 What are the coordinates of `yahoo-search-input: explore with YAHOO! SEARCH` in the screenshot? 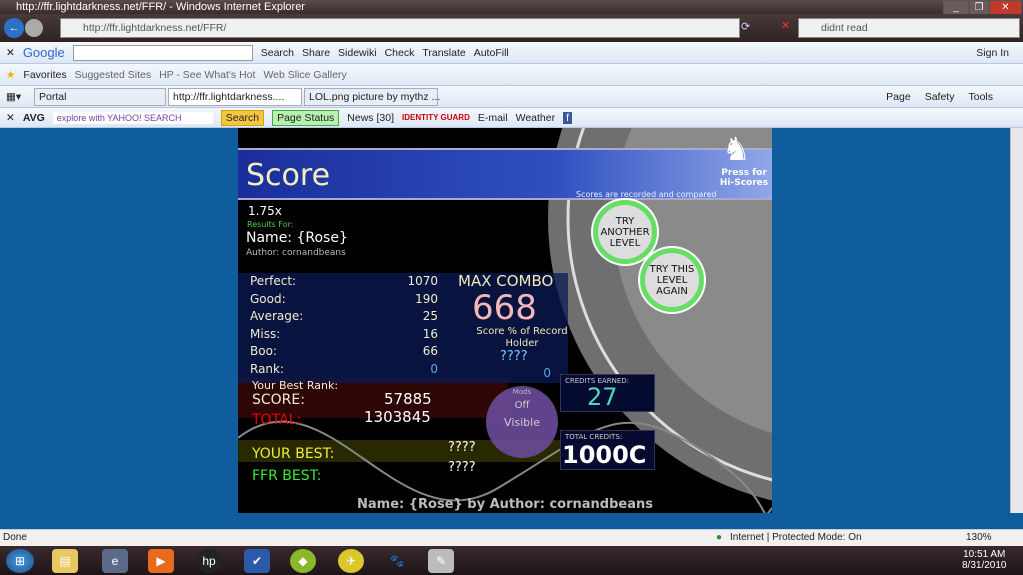 It's located at (132, 117).